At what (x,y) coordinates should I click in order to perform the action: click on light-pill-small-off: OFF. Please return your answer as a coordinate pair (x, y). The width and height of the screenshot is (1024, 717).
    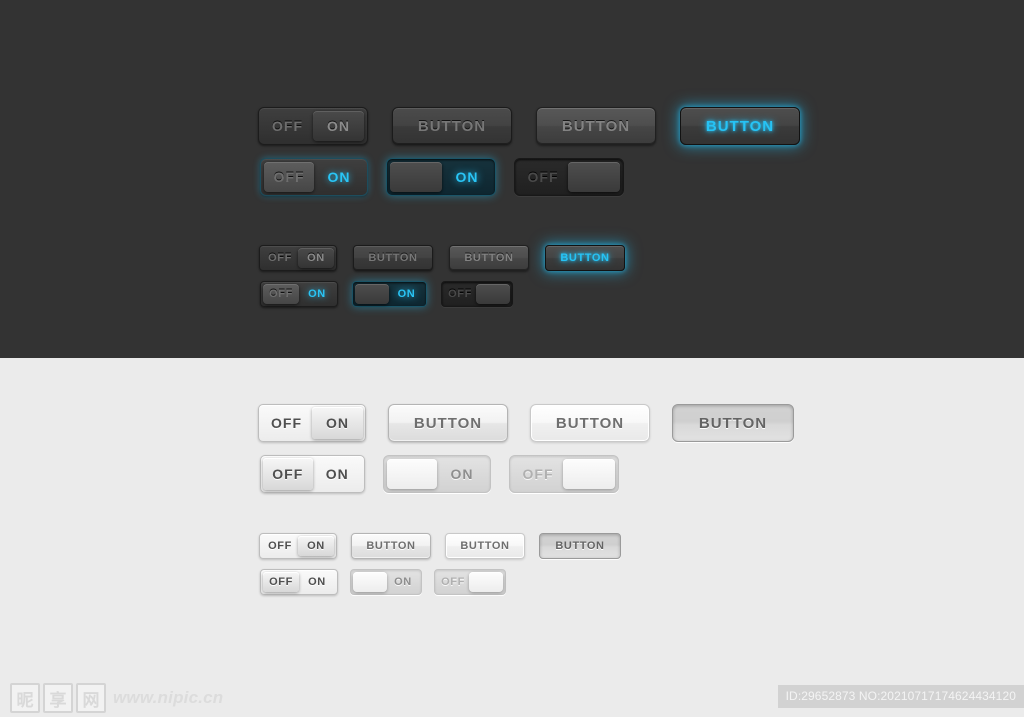
    Looking at the image, I should click on (470, 582).